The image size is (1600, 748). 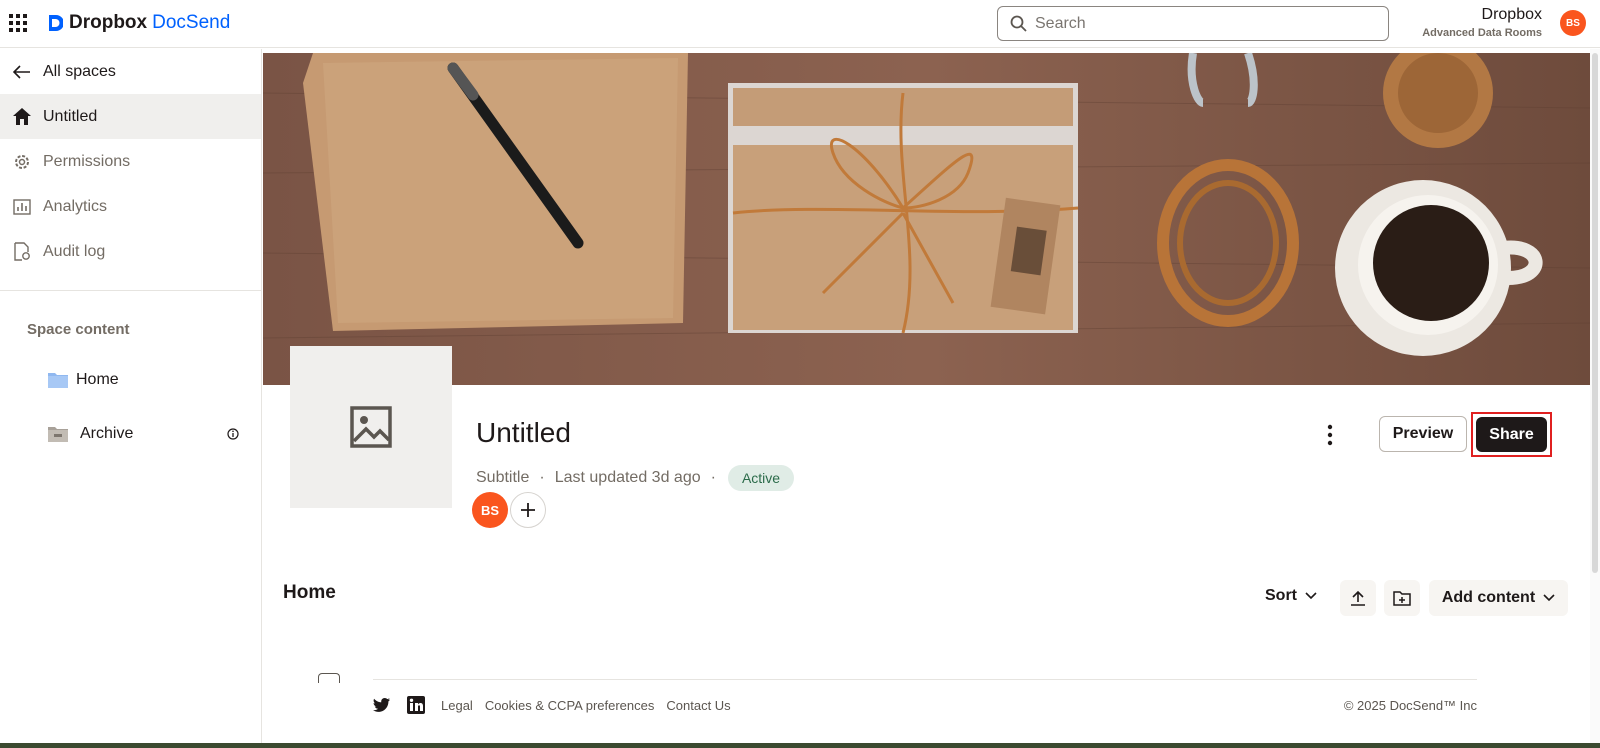 I want to click on space-title: Untitled, so click(x=523, y=433).